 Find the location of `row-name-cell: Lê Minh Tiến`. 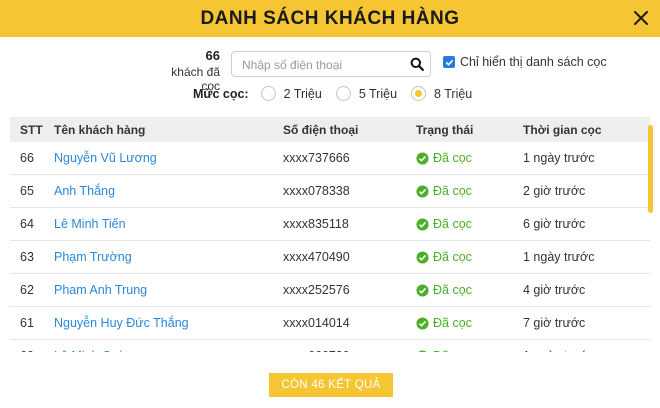

row-name-cell: Lê Minh Tiến is located at coordinates (168, 224).